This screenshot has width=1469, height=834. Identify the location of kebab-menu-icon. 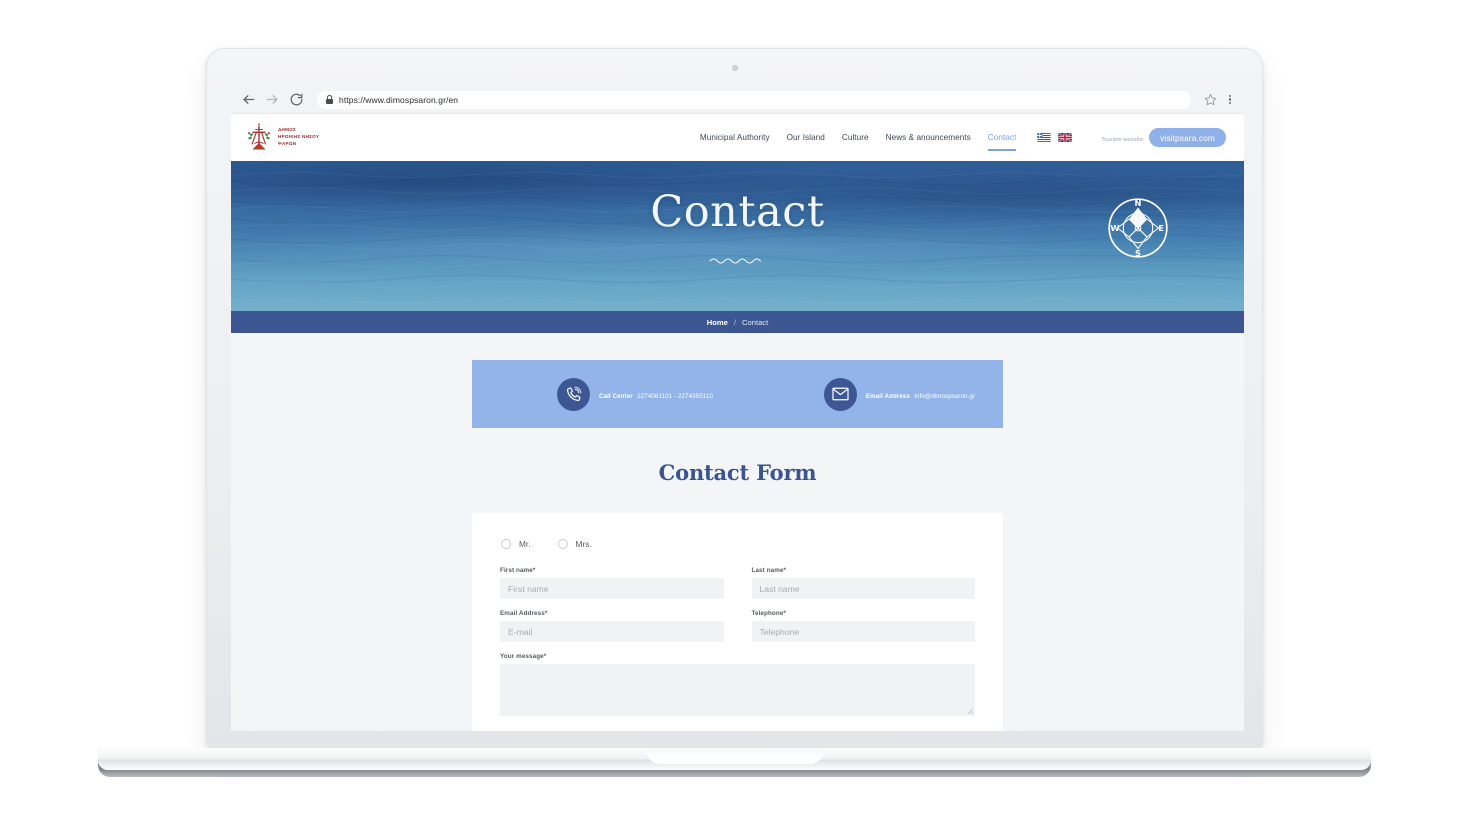
(1230, 100).